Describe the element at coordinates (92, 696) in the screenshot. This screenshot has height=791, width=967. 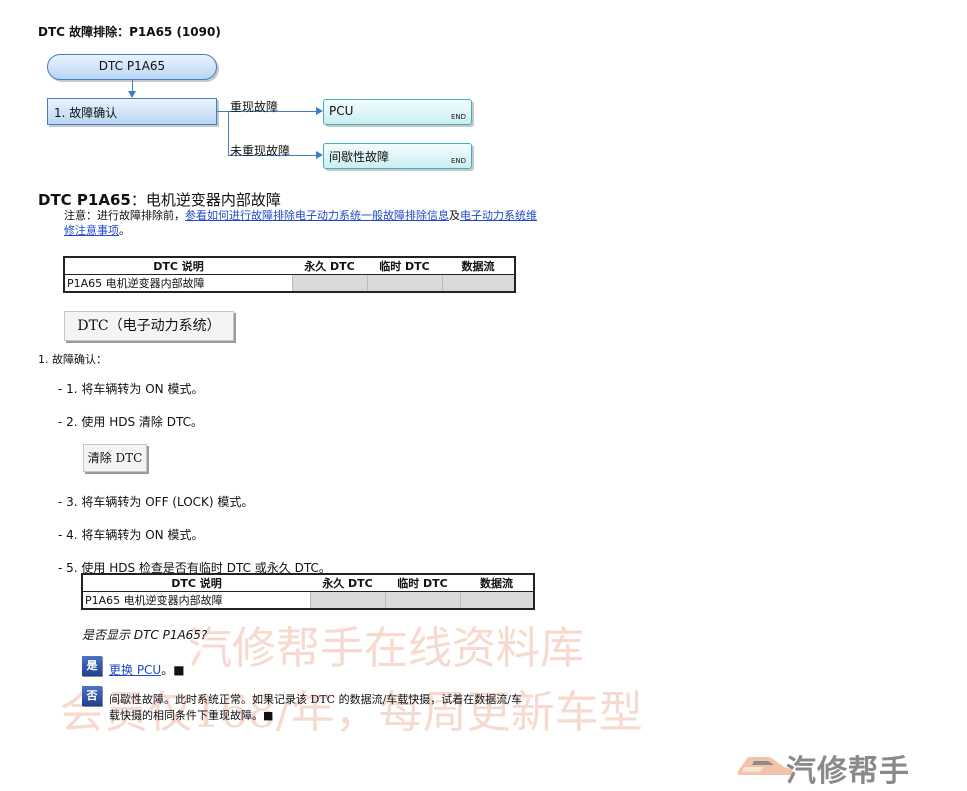
I see `no-icon: 否` at that location.